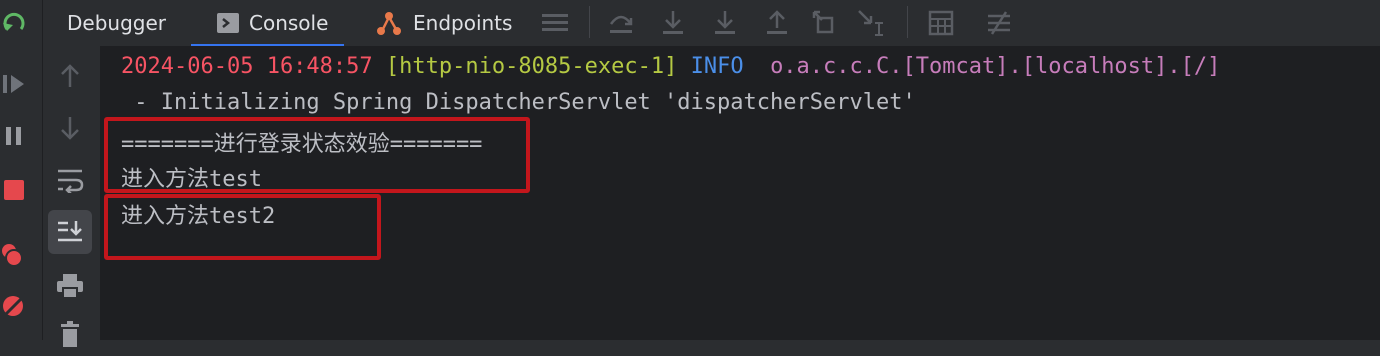  Describe the element at coordinates (70, 76) in the screenshot. I see `scroll-up-icon` at that location.